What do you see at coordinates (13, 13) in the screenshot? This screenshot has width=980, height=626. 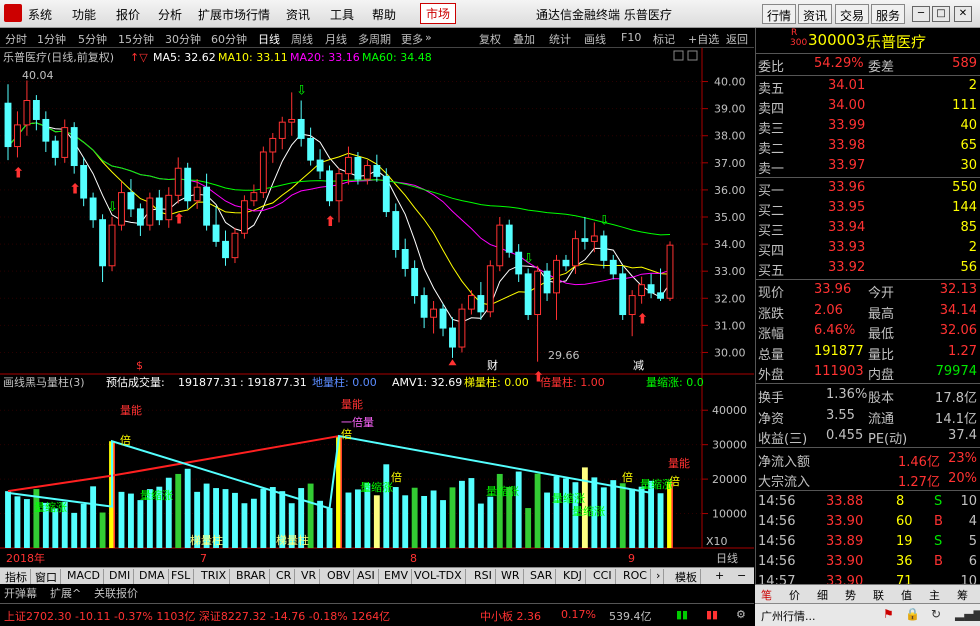 I see `app-logo` at bounding box center [13, 13].